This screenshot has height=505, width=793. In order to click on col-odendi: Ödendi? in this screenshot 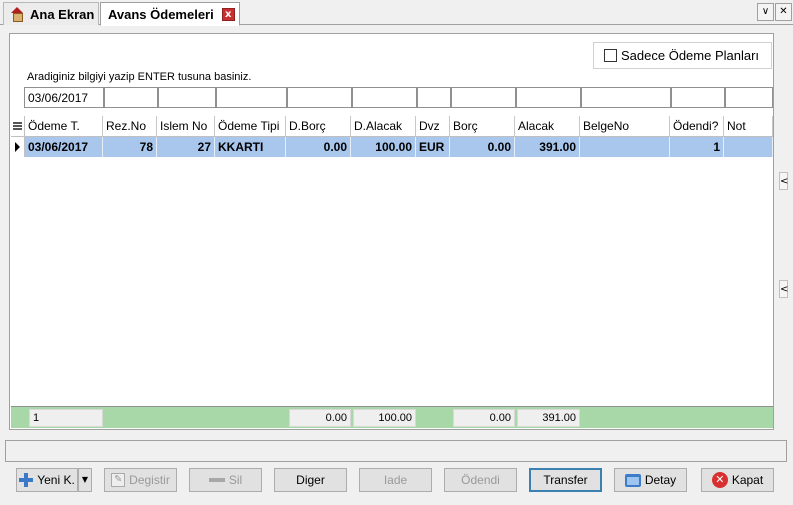, I will do `click(697, 126)`.